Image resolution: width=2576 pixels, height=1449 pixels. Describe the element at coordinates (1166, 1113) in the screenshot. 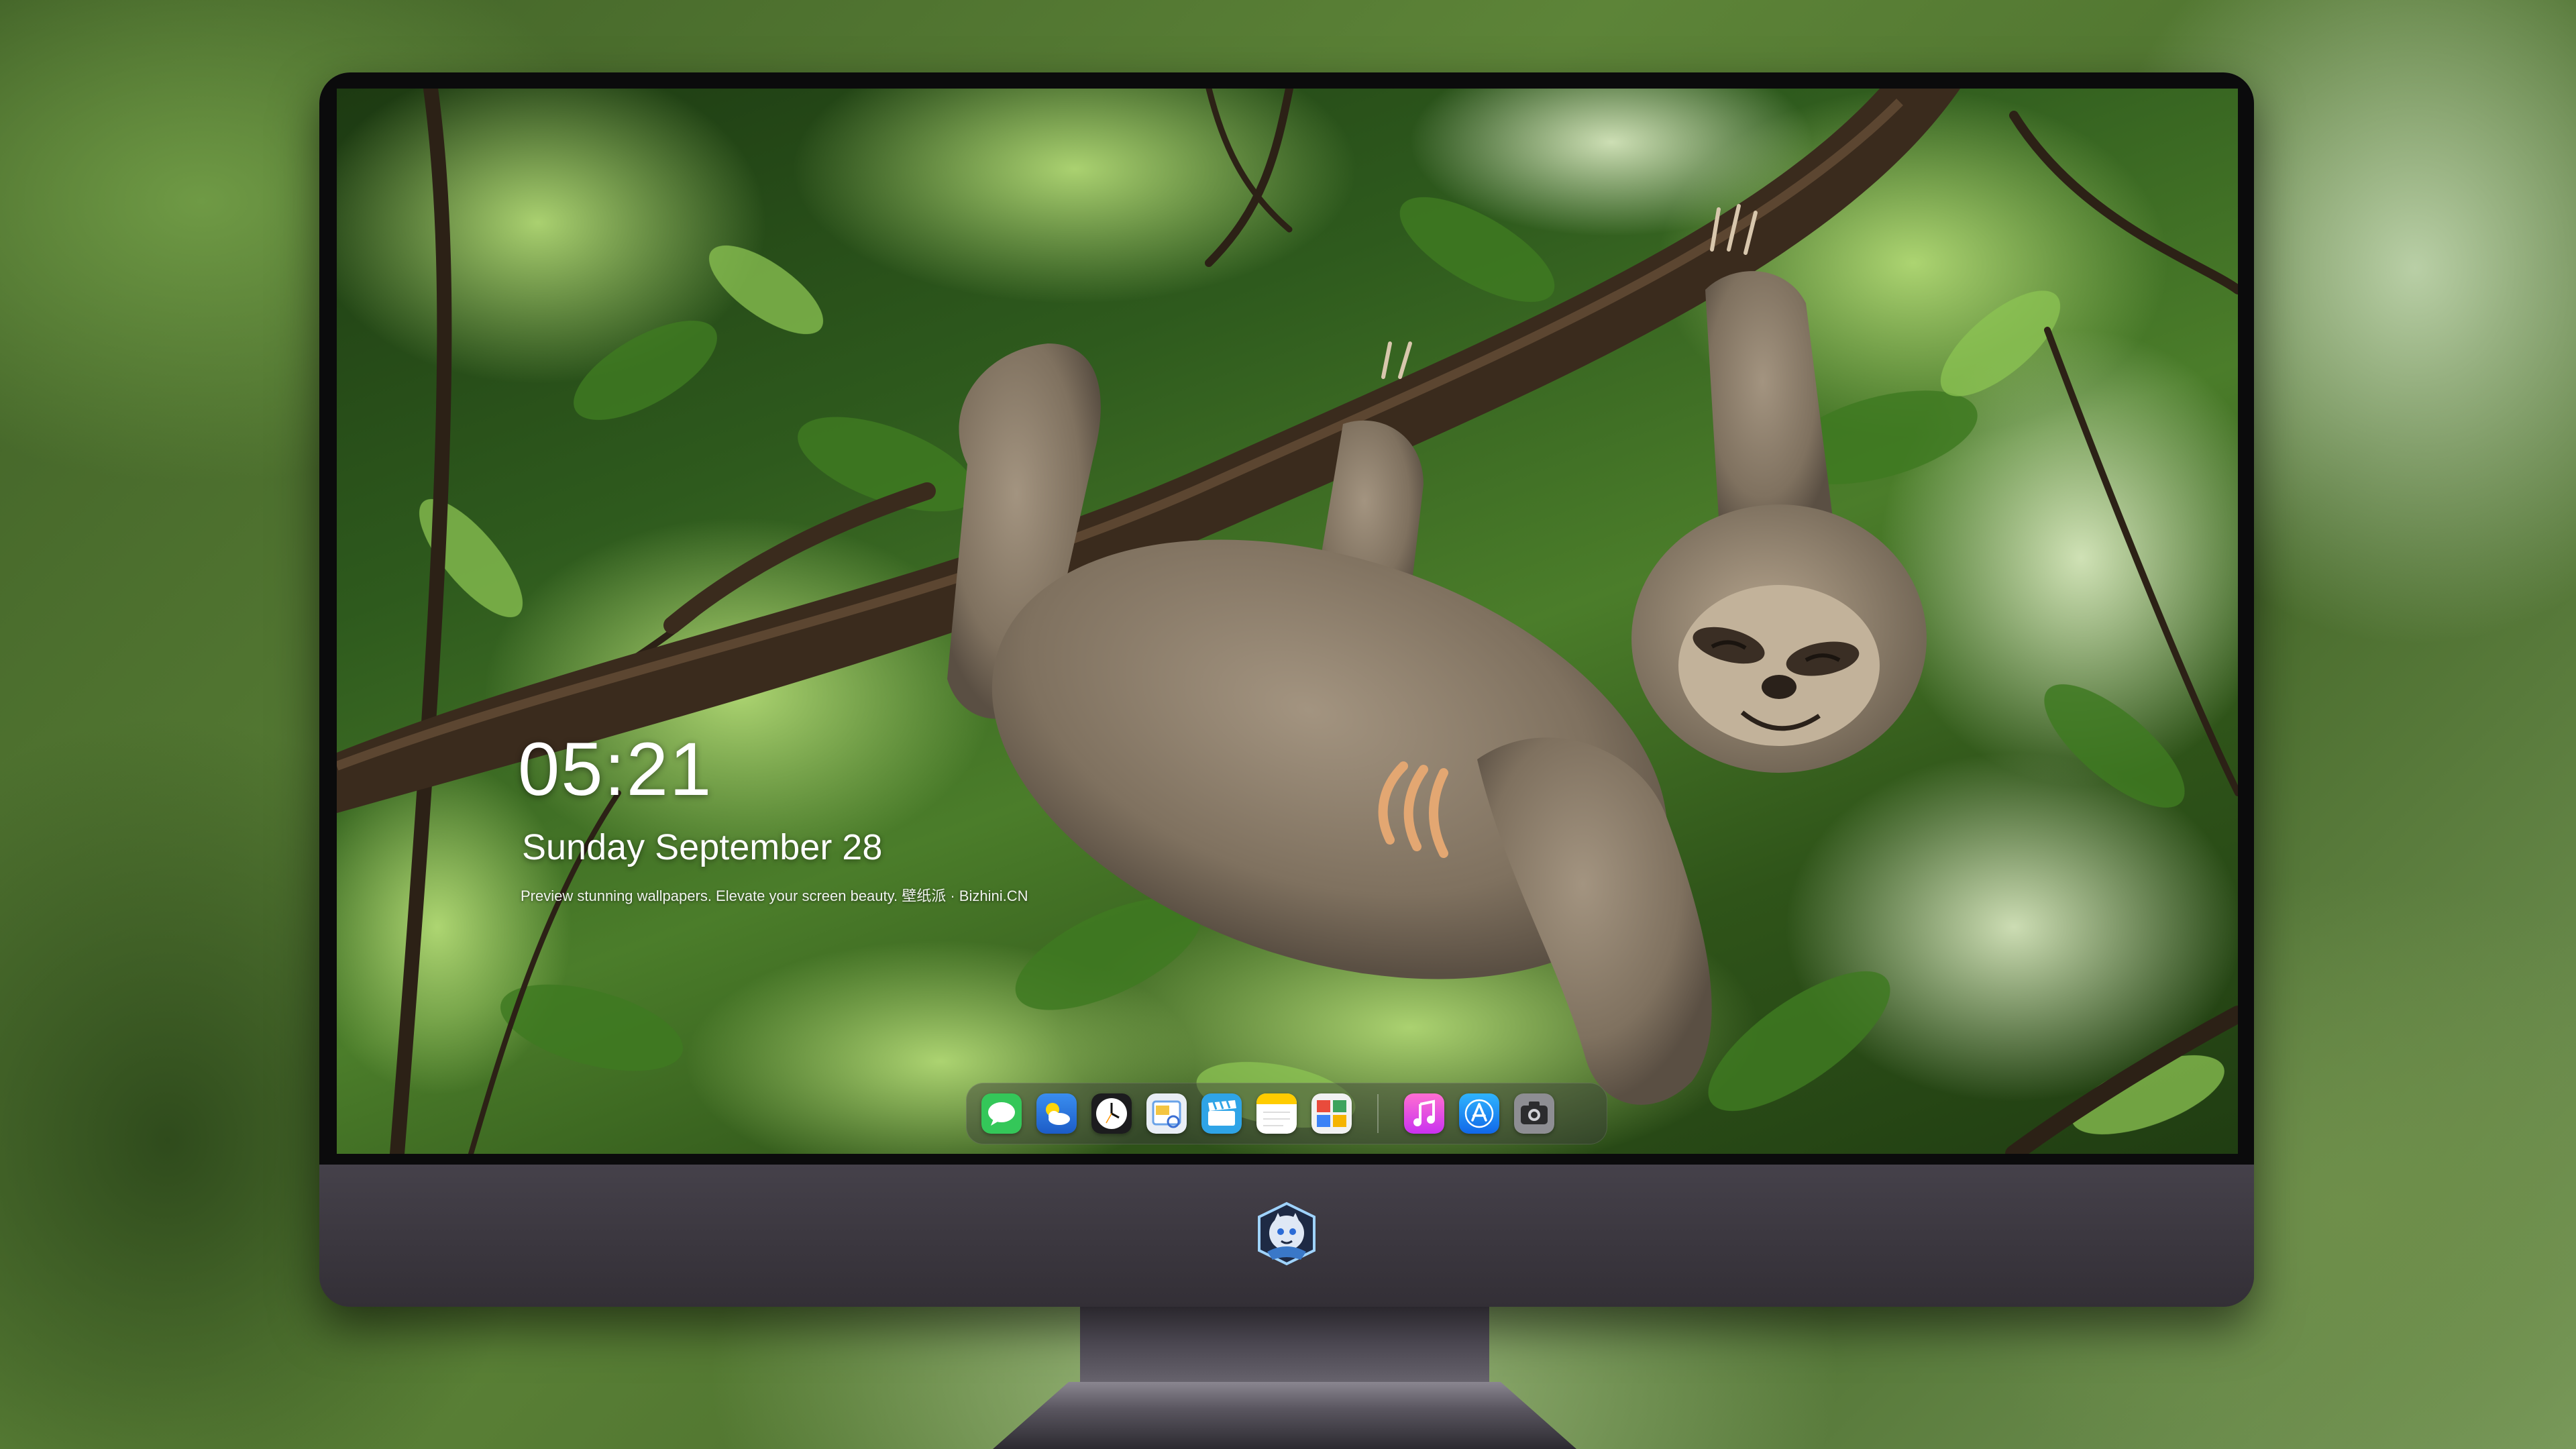

I see `preview-icon` at that location.